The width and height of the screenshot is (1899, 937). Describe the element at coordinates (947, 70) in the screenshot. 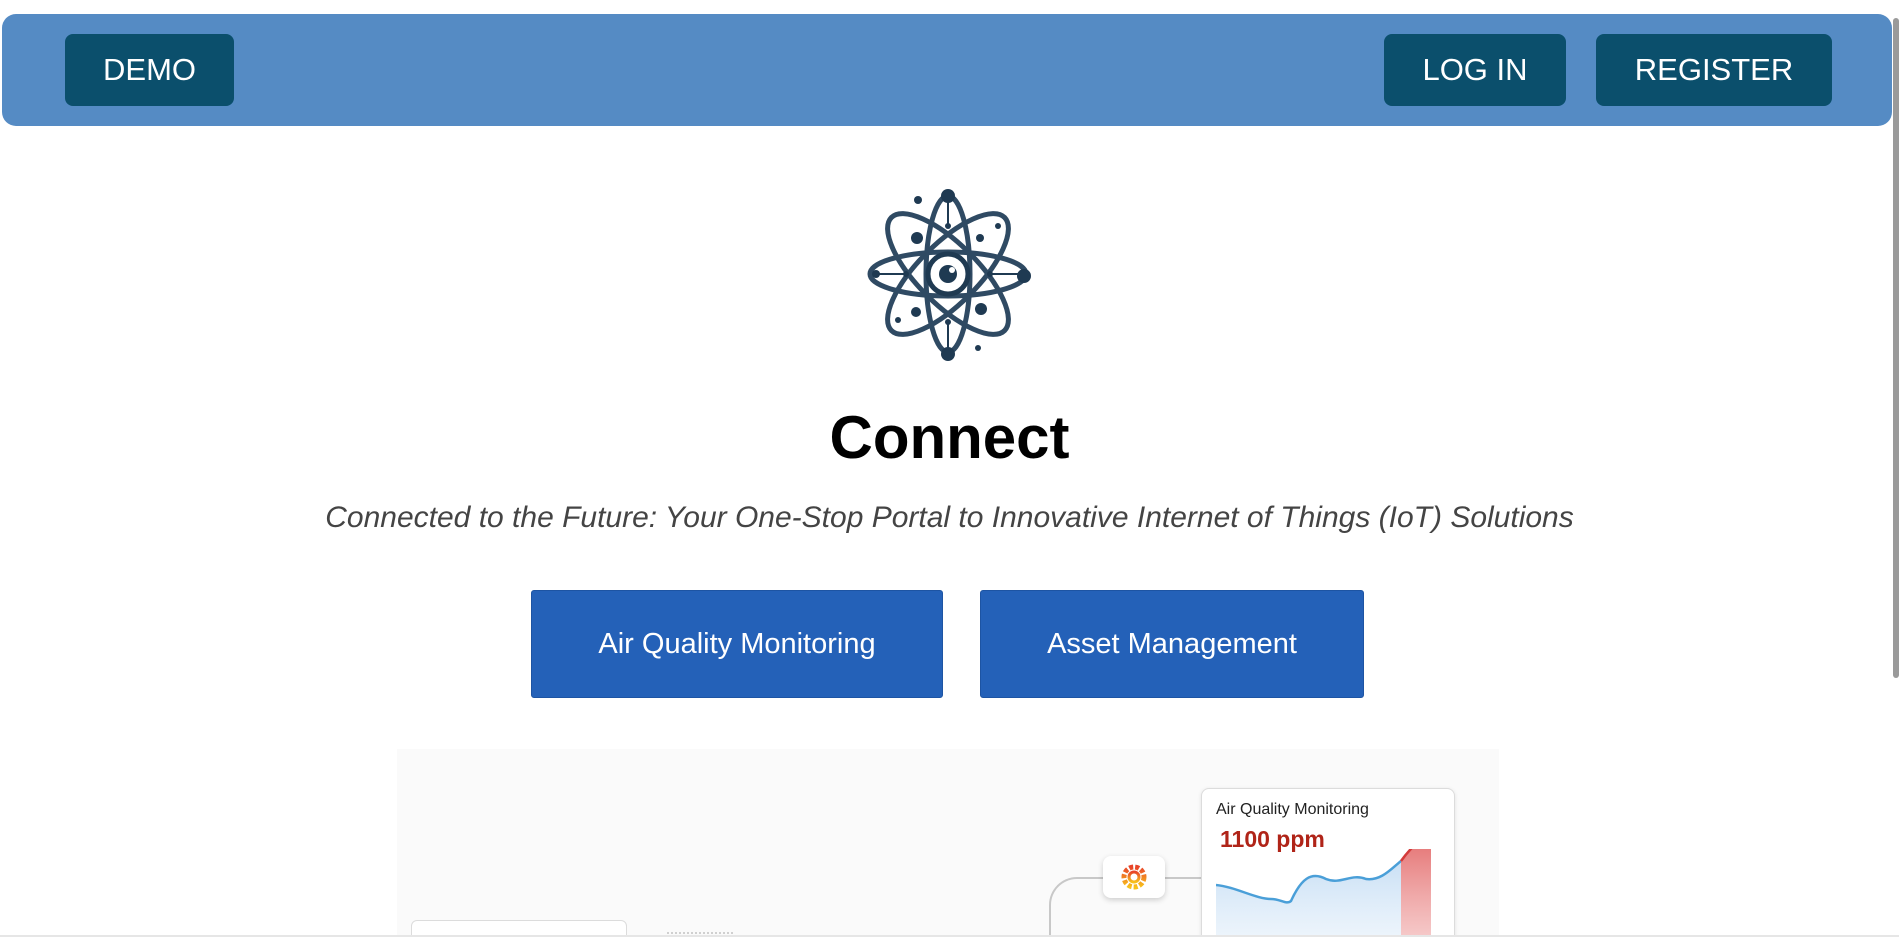

I see `top-navbar: DEMO LOG IN REGISTER` at that location.